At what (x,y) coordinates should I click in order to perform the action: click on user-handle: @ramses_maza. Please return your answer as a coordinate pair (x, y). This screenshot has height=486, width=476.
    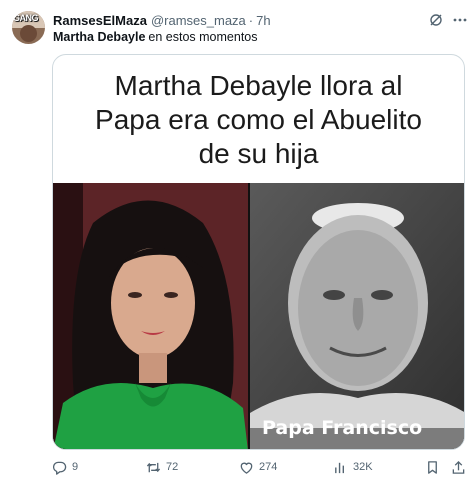
    Looking at the image, I should click on (198, 20).